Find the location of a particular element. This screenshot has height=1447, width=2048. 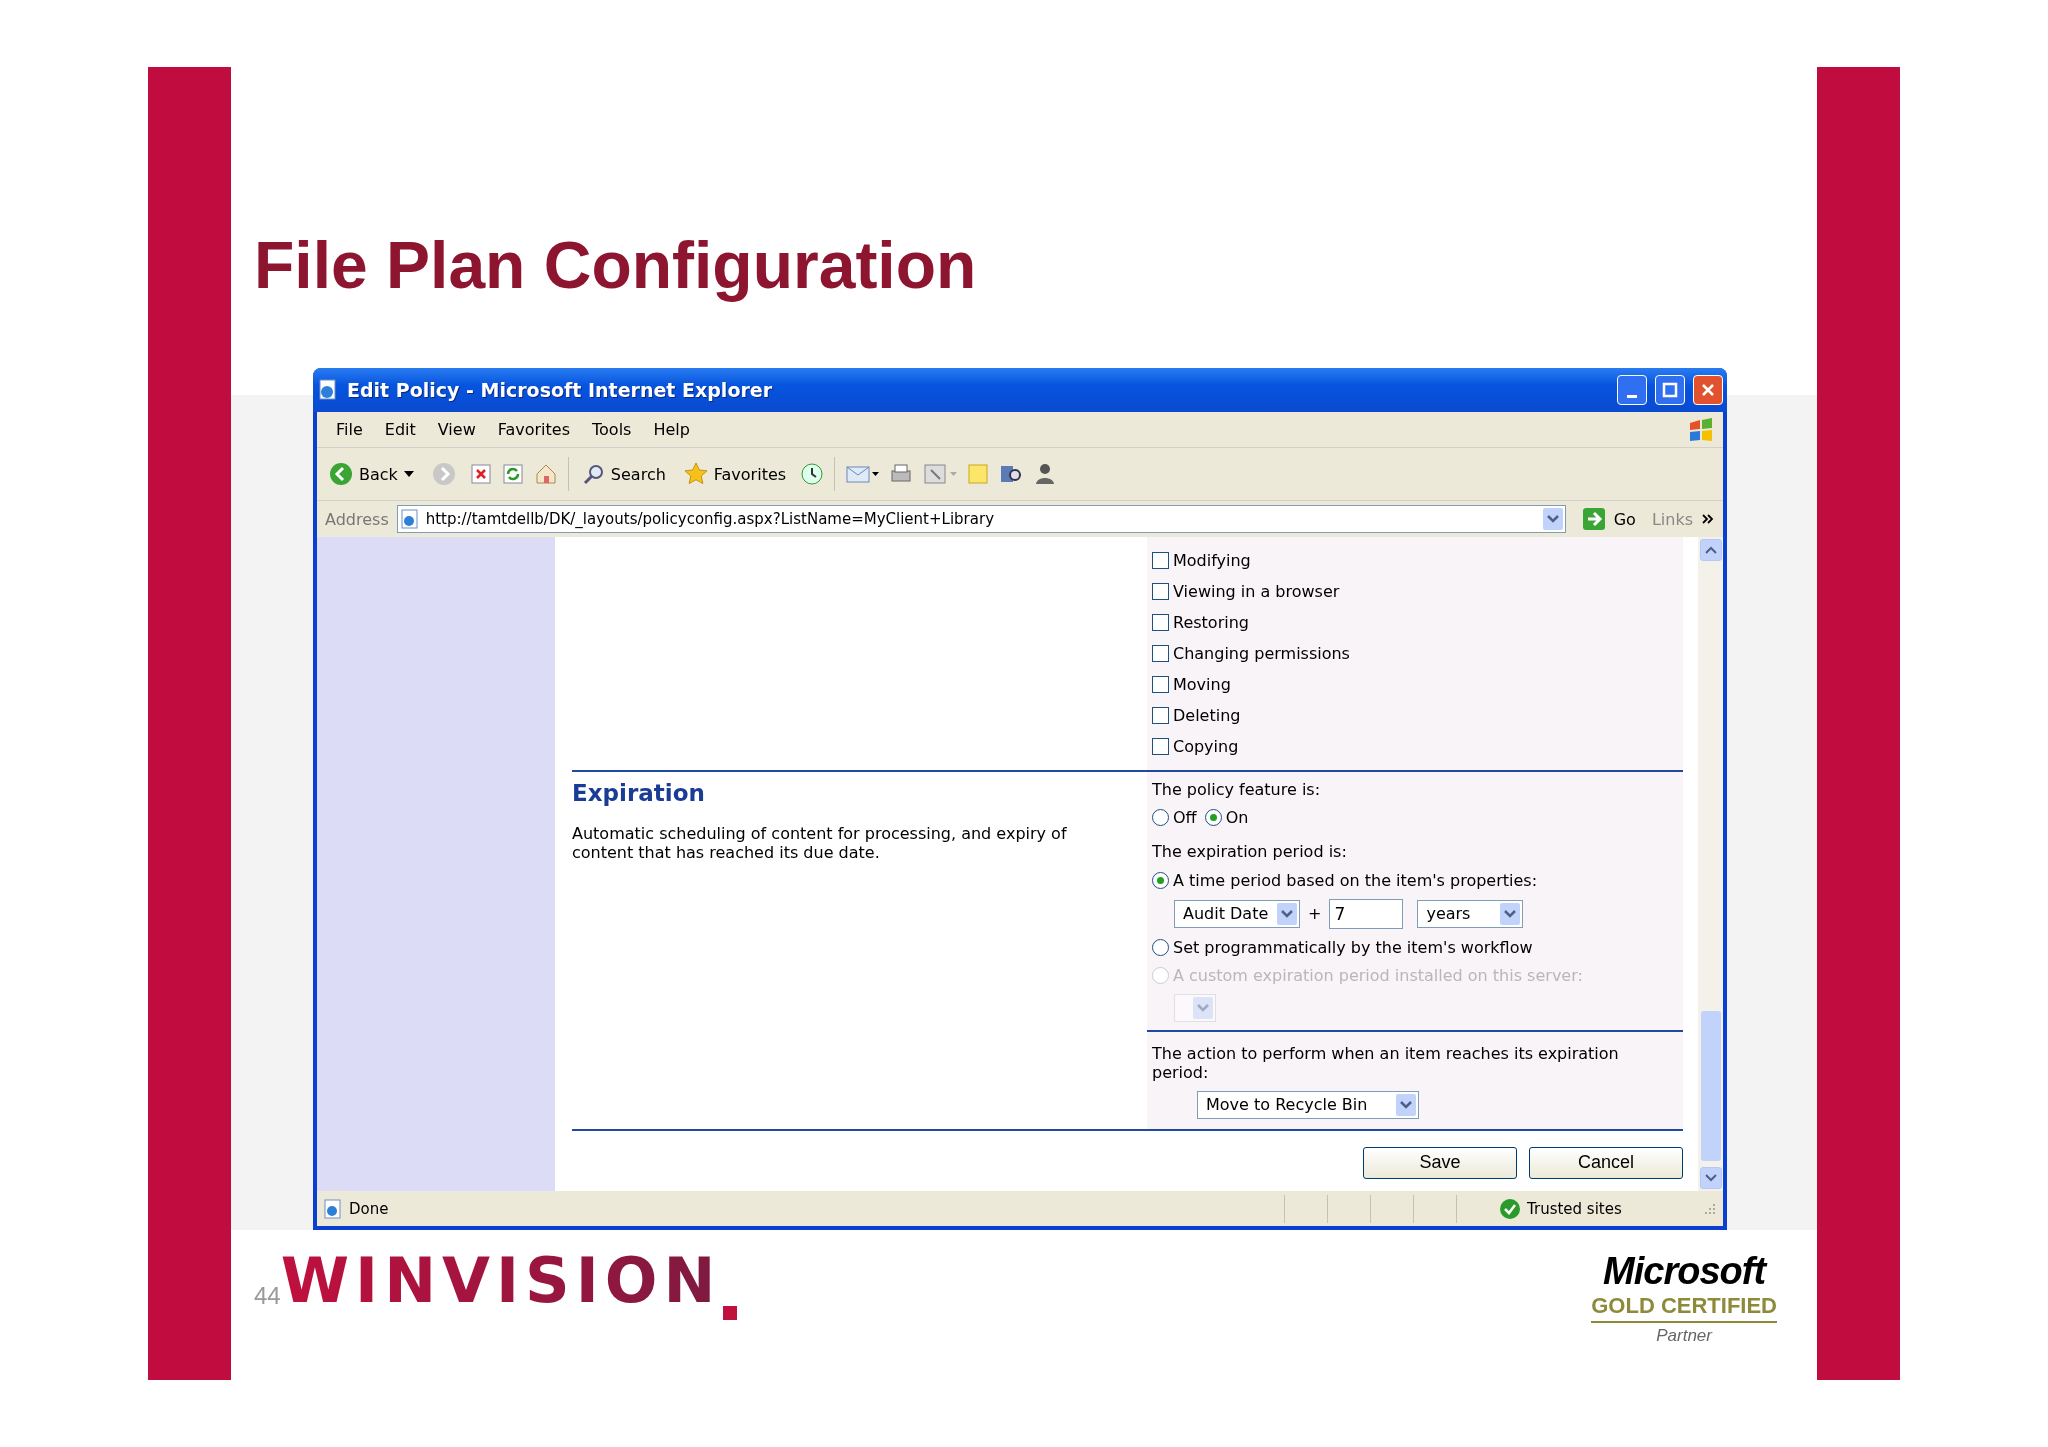

close-button is located at coordinates (1708, 390).